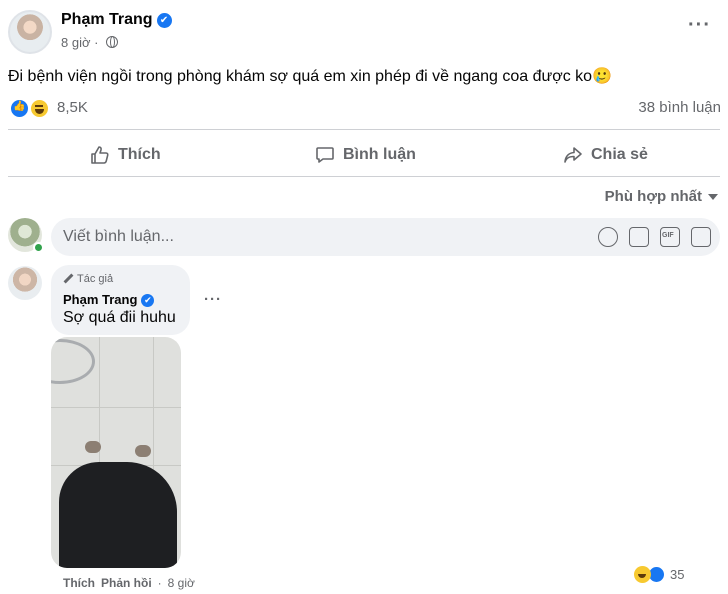  I want to click on chair-ring, so click(73, 361).